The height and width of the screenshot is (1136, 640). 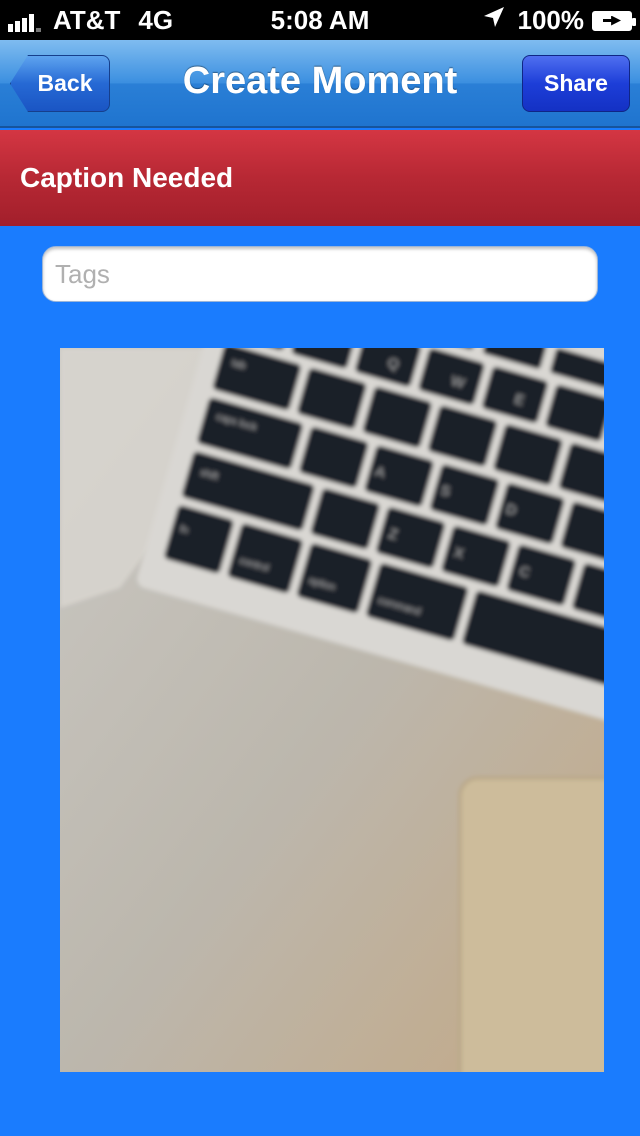 I want to click on share-button: Share, so click(x=576, y=83).